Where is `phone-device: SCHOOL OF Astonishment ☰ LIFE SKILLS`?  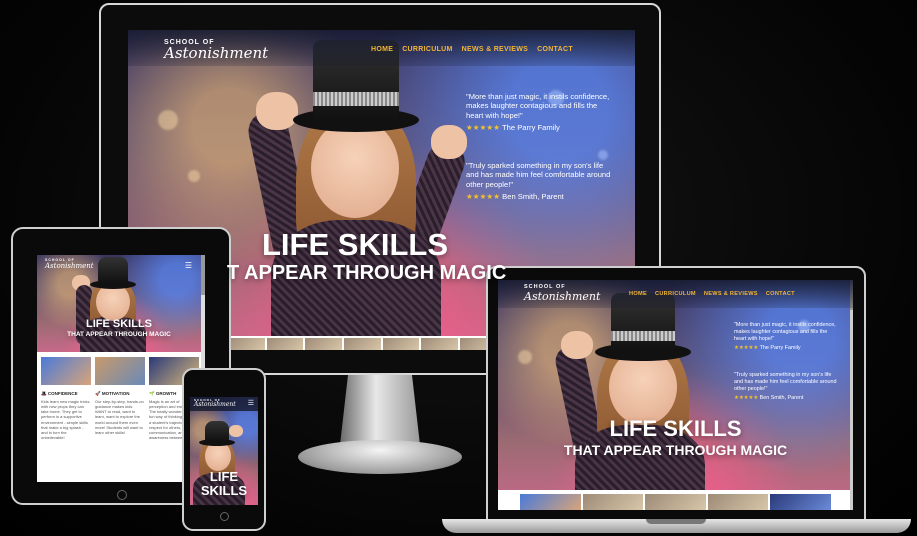 phone-device: SCHOOL OF Astonishment ☰ LIFE SKILLS is located at coordinates (224, 449).